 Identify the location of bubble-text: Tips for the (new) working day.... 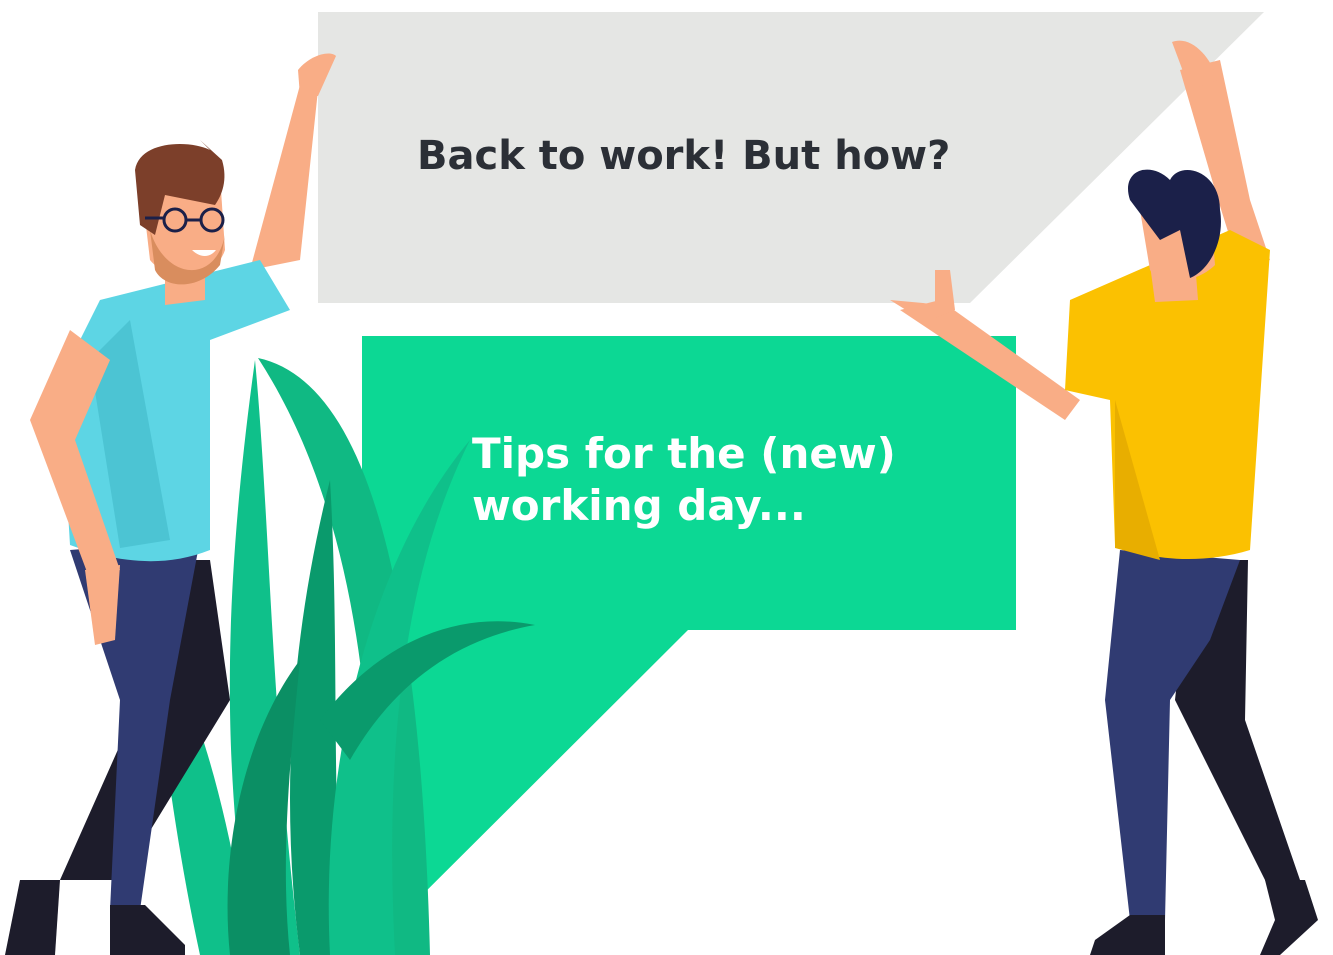
(732, 480).